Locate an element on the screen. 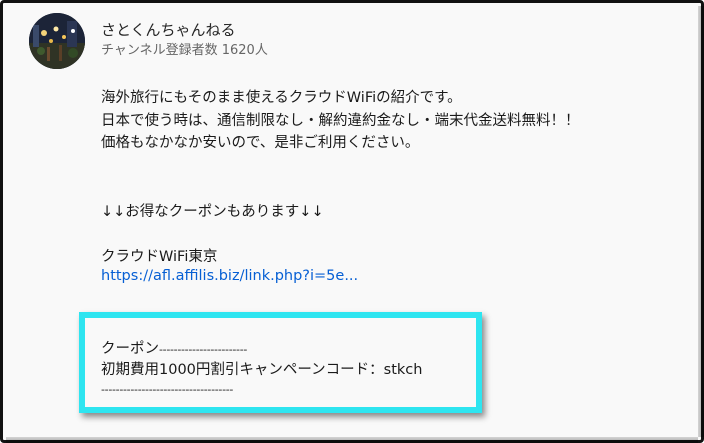  coupon-code-line: 初期費用1000円割引キャンペーンコード：stkch is located at coordinates (262, 370).